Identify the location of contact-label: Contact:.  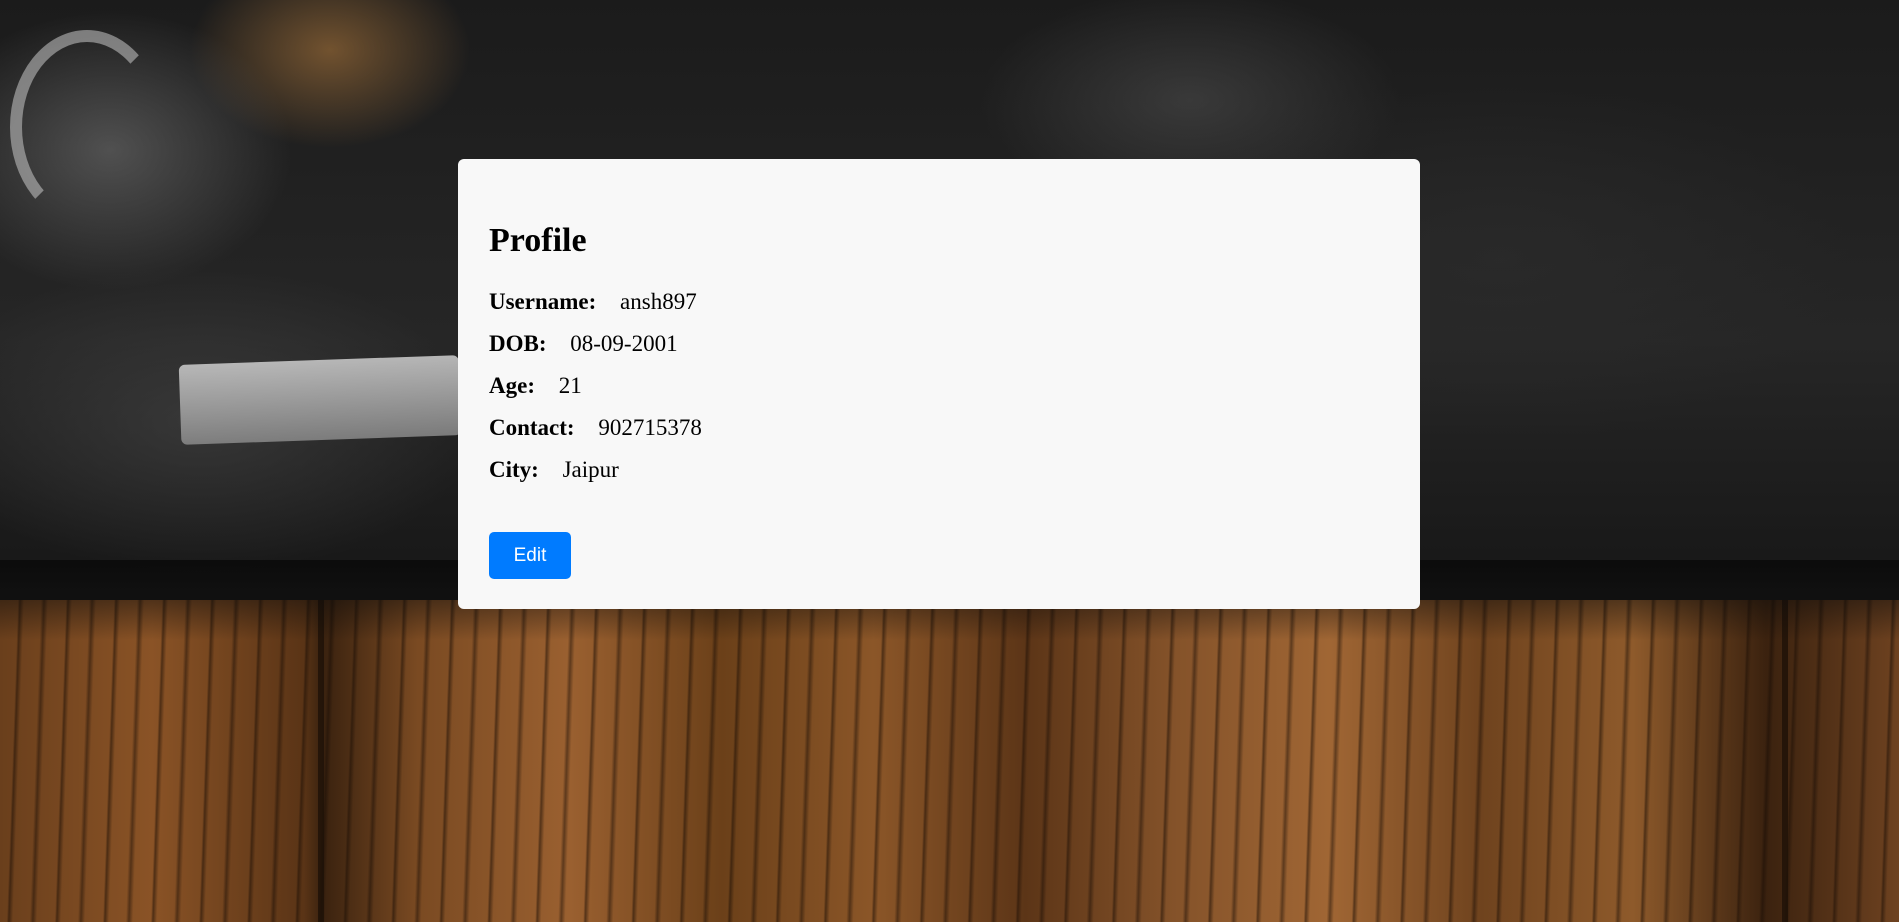
(532, 427).